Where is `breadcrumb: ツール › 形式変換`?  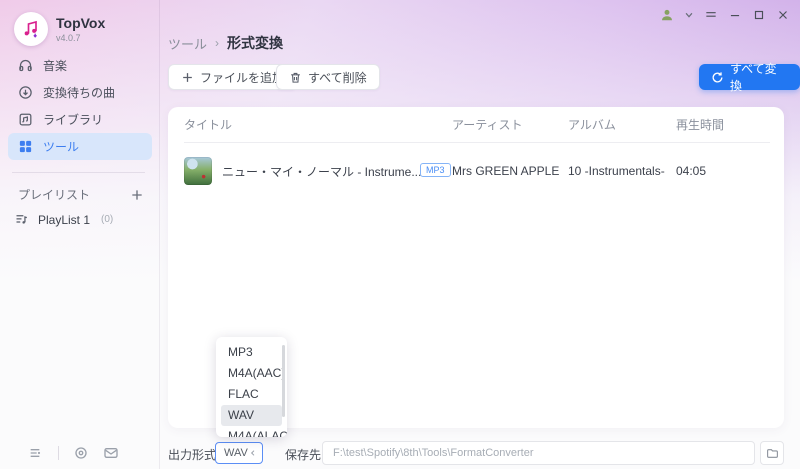 breadcrumb: ツール › 形式変換 is located at coordinates (225, 43).